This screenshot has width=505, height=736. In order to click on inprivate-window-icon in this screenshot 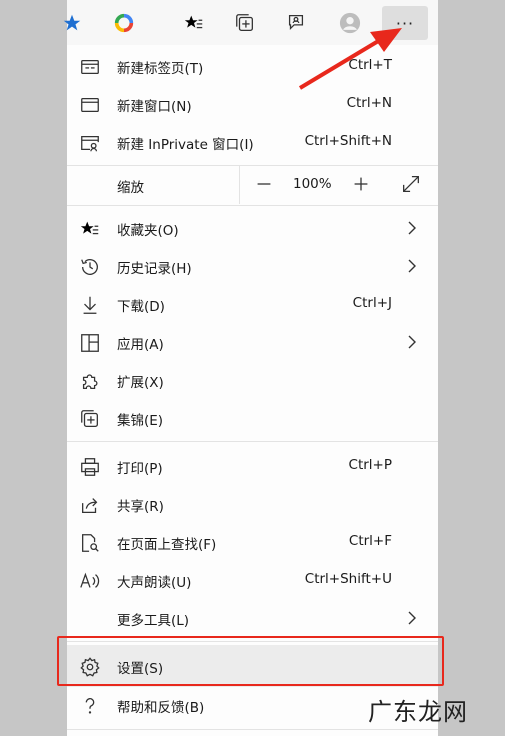, I will do `click(90, 143)`.